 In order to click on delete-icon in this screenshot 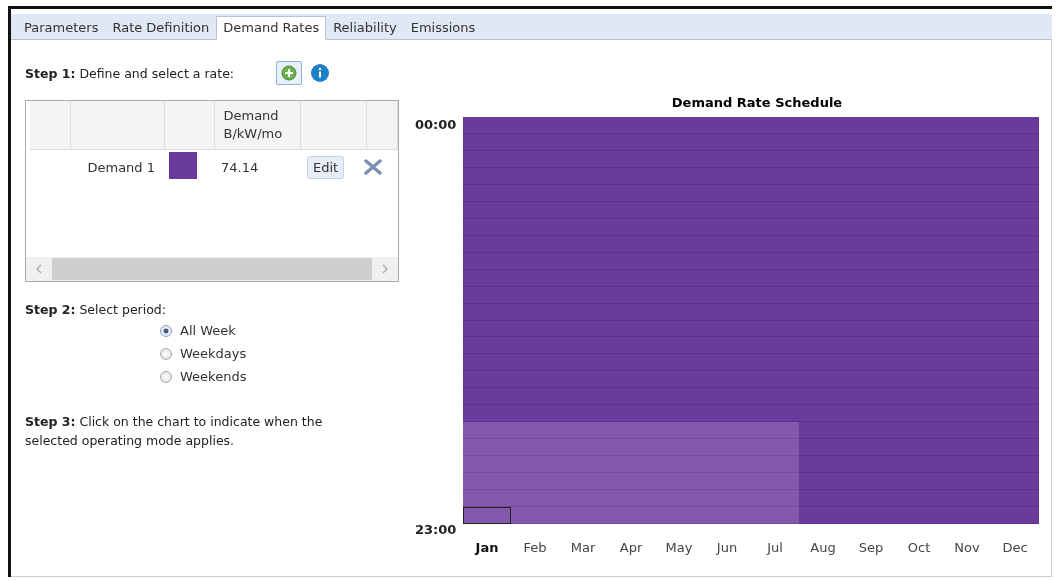, I will do `click(373, 167)`.